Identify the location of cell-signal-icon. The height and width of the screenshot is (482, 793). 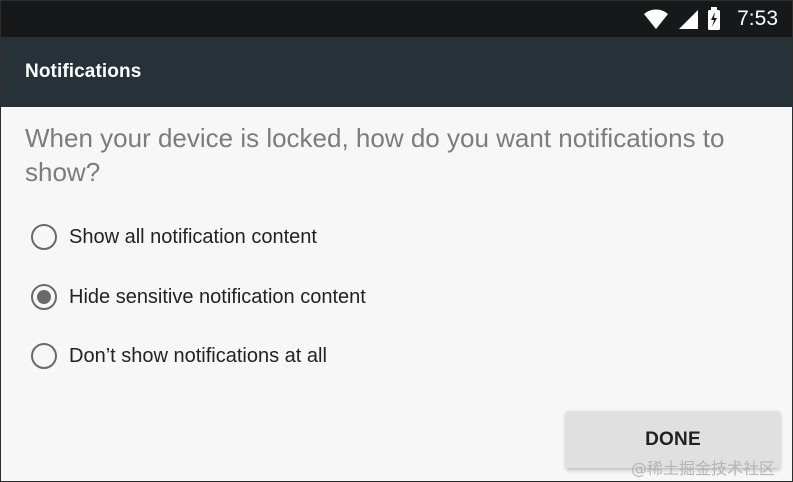
(688, 19).